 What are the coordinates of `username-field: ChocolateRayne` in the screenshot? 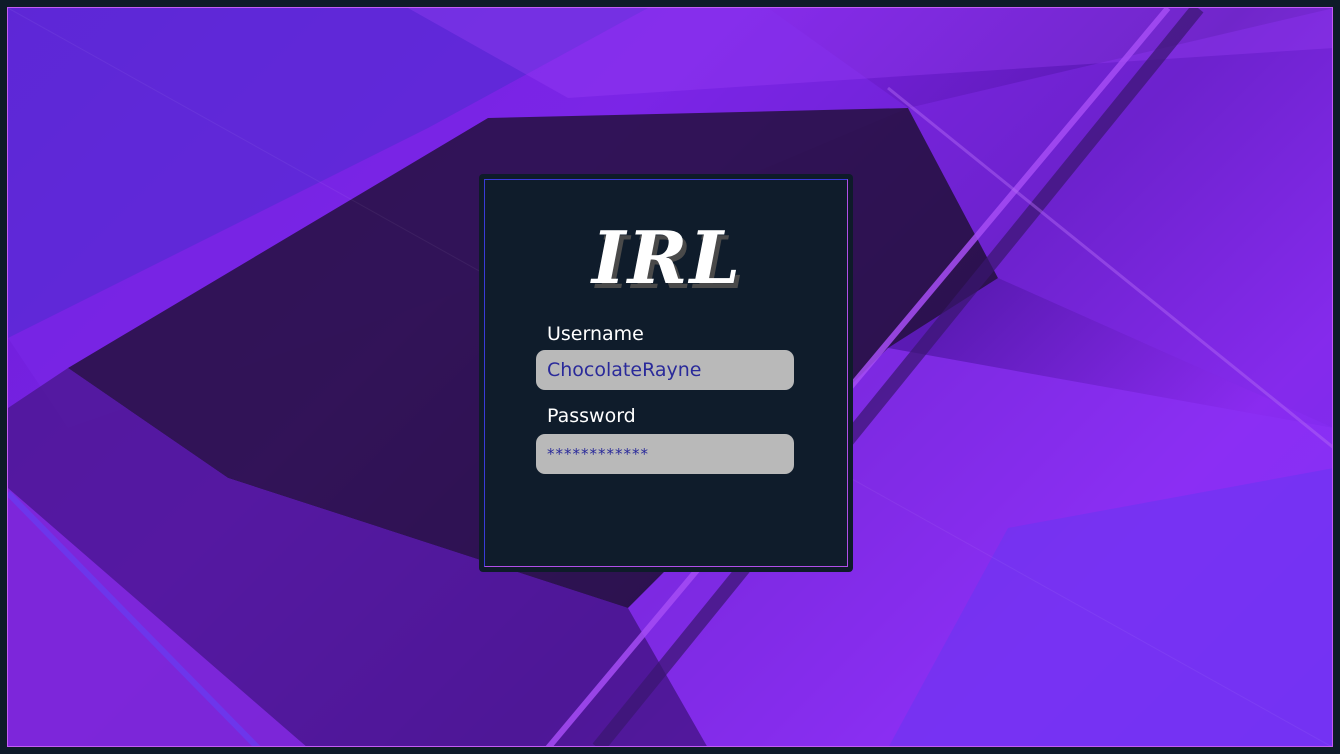 It's located at (665, 370).